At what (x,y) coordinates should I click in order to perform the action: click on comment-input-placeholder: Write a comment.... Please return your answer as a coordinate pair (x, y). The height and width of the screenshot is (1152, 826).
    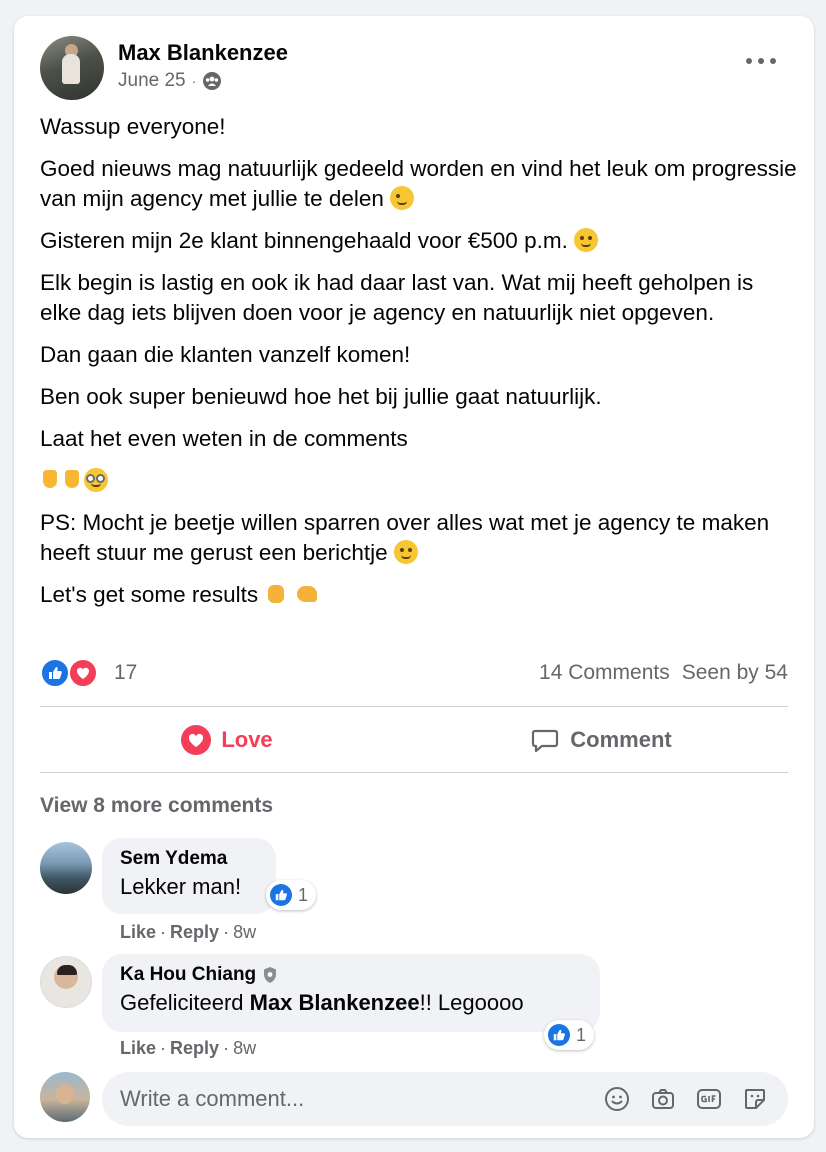
    Looking at the image, I should click on (212, 1099).